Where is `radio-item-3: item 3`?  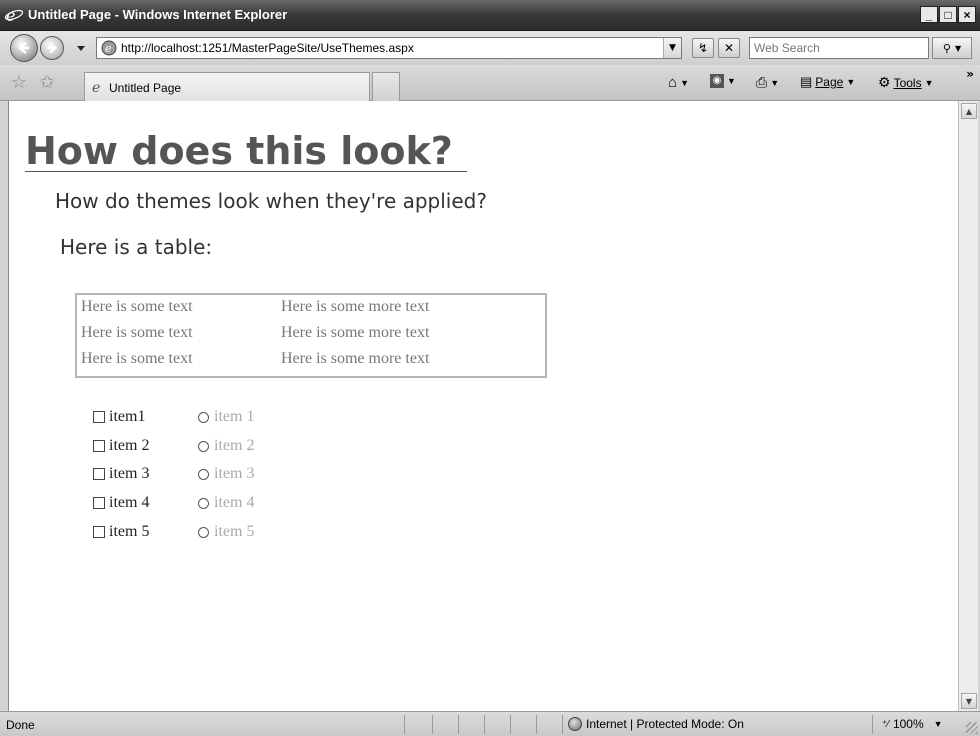
radio-item-3: item 3 is located at coordinates (226, 474).